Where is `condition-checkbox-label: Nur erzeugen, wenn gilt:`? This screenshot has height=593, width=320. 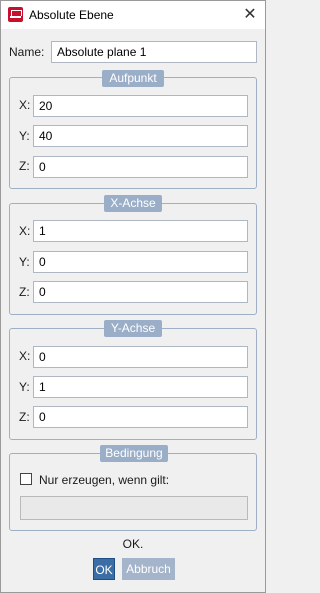 condition-checkbox-label: Nur erzeugen, wenn gilt: is located at coordinates (104, 480).